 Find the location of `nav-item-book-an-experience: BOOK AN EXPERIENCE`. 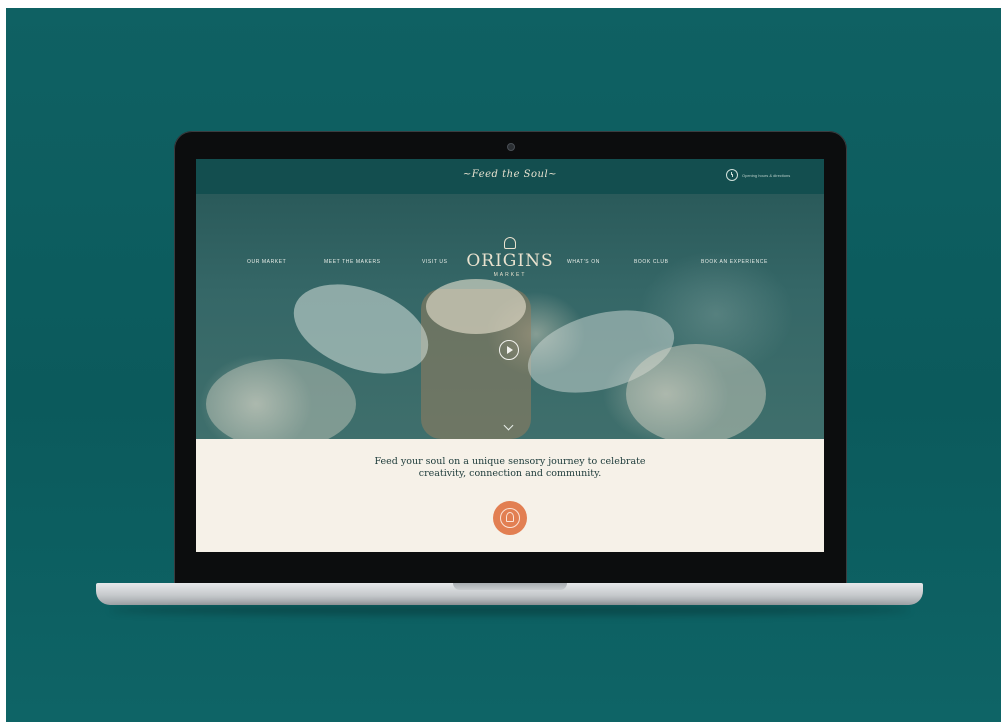

nav-item-book-an-experience: BOOK AN EXPERIENCE is located at coordinates (734, 262).